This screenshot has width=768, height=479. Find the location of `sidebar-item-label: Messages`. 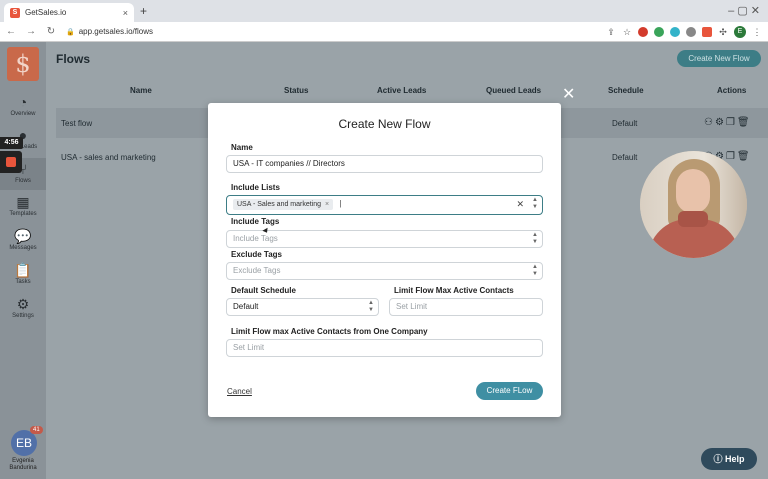

sidebar-item-label: Messages is located at coordinates (23, 248).